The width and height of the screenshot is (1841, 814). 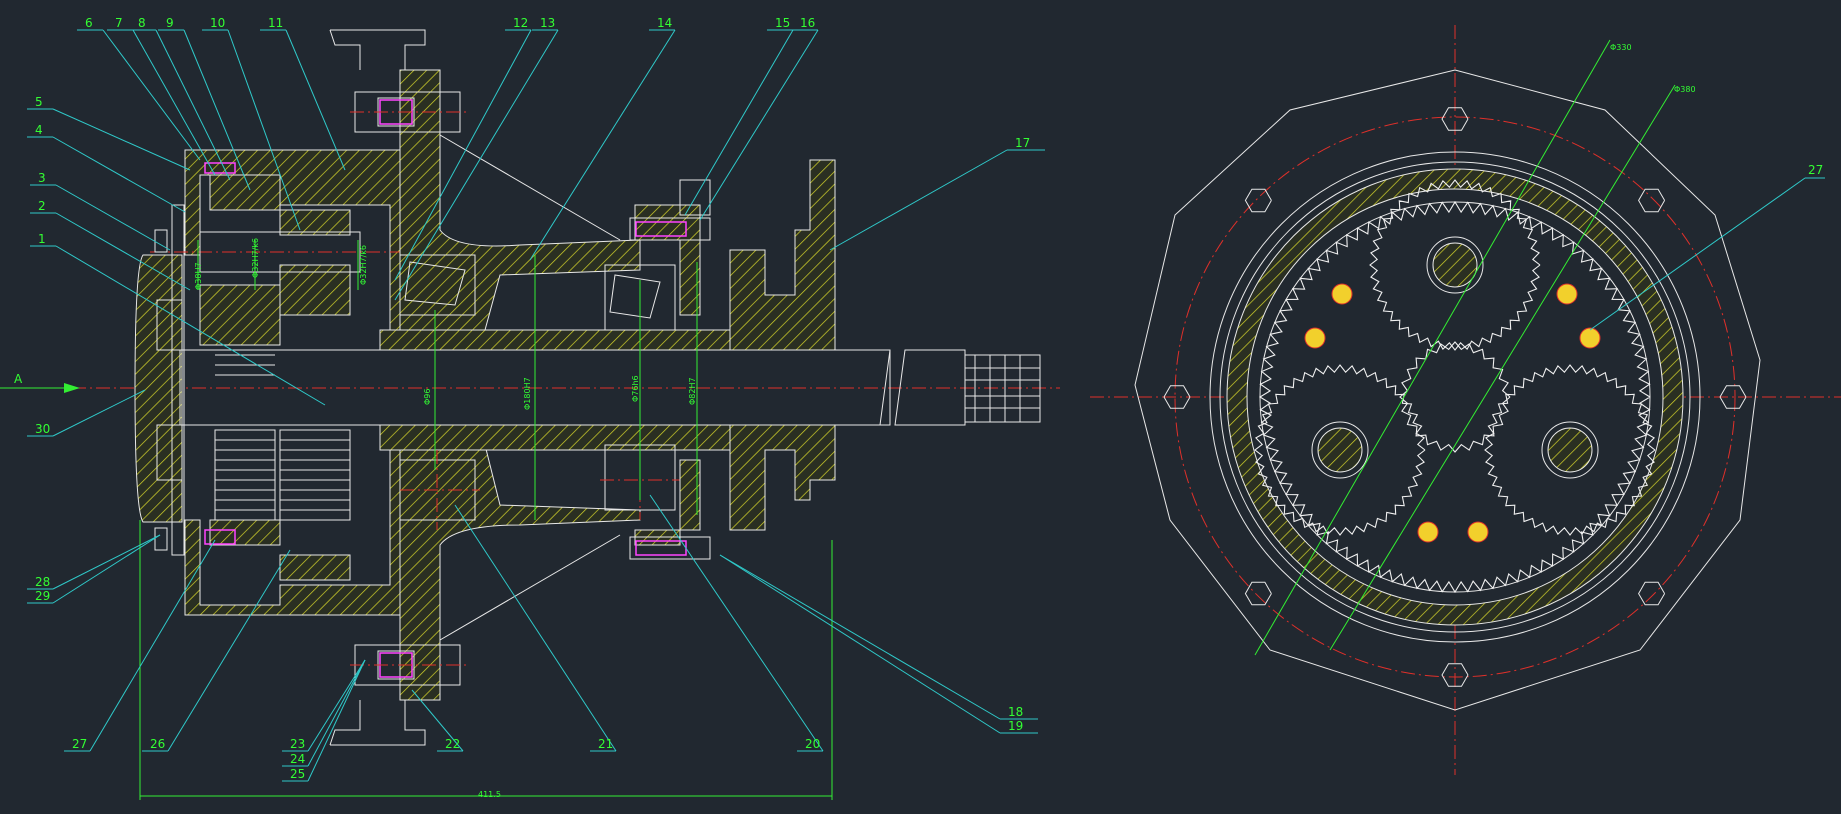 What do you see at coordinates (158, 388) in the screenshot?
I see `end-cover` at bounding box center [158, 388].